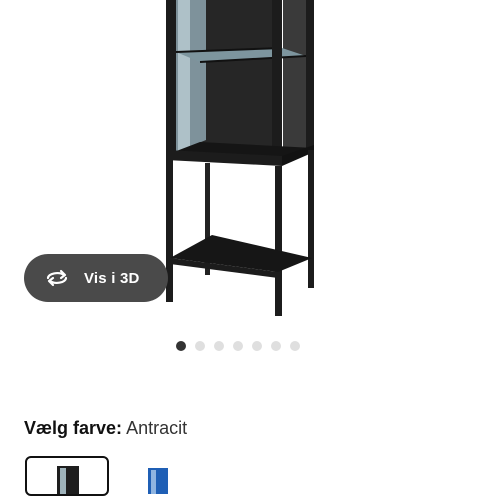  What do you see at coordinates (112, 278) in the screenshot?
I see `view-in-3d-label: Vis i 3D` at bounding box center [112, 278].